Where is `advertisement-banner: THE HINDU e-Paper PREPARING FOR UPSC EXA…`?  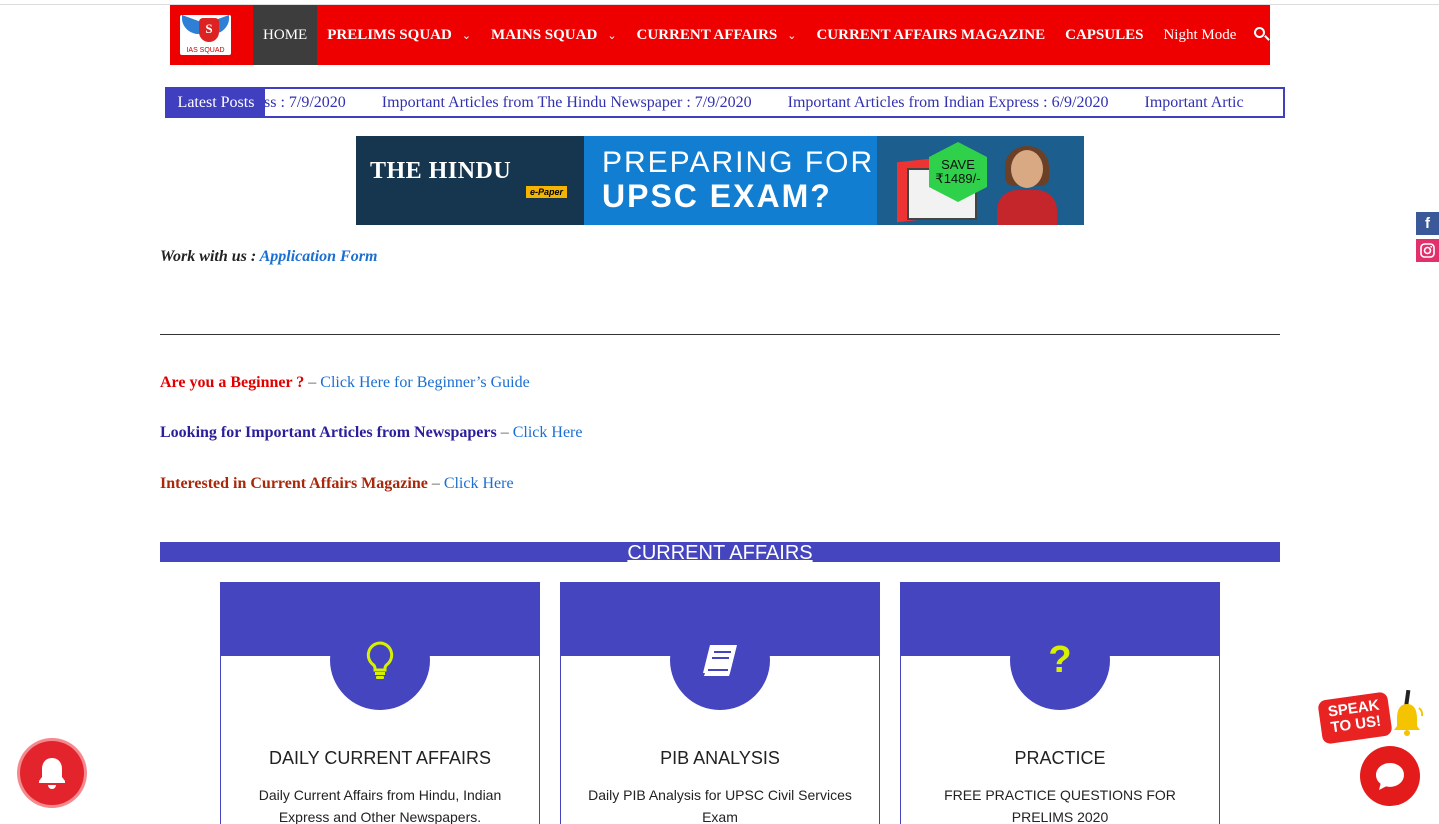 advertisement-banner: THE HINDU e-Paper PREPARING FOR UPSC EXA… is located at coordinates (720, 180).